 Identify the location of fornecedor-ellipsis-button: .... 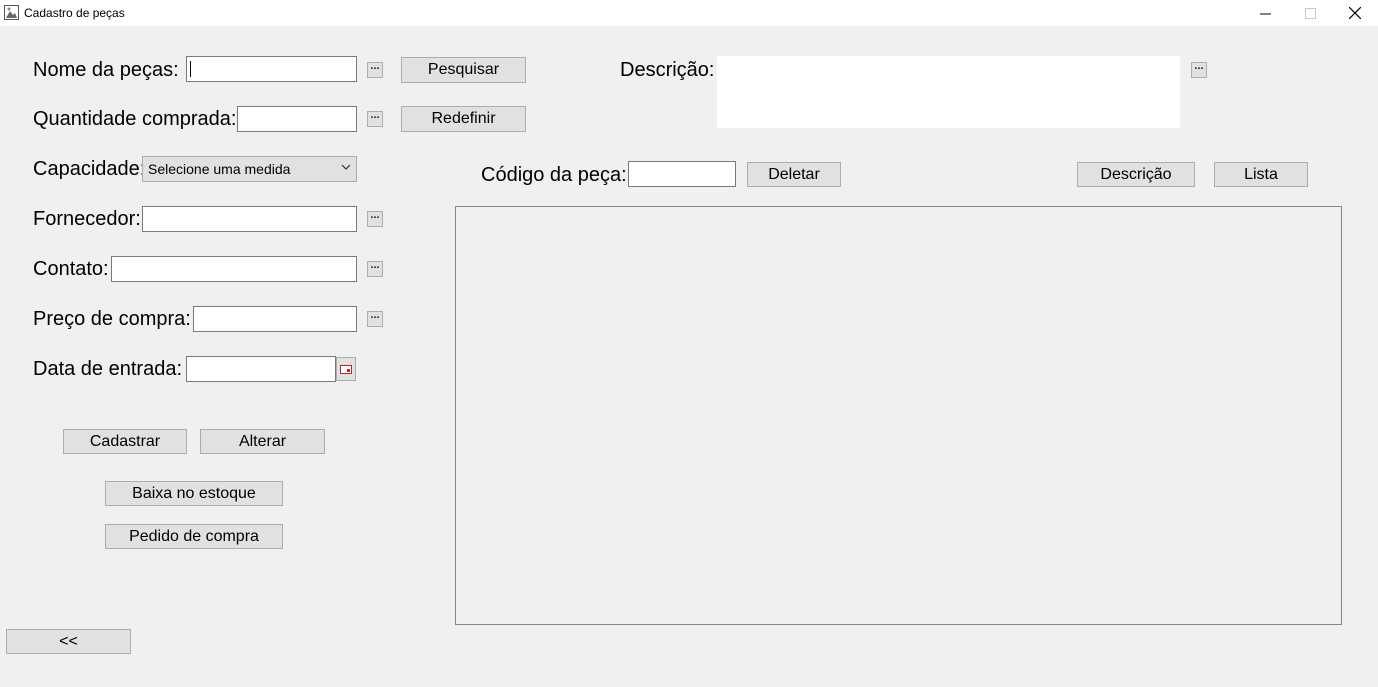
(375, 218).